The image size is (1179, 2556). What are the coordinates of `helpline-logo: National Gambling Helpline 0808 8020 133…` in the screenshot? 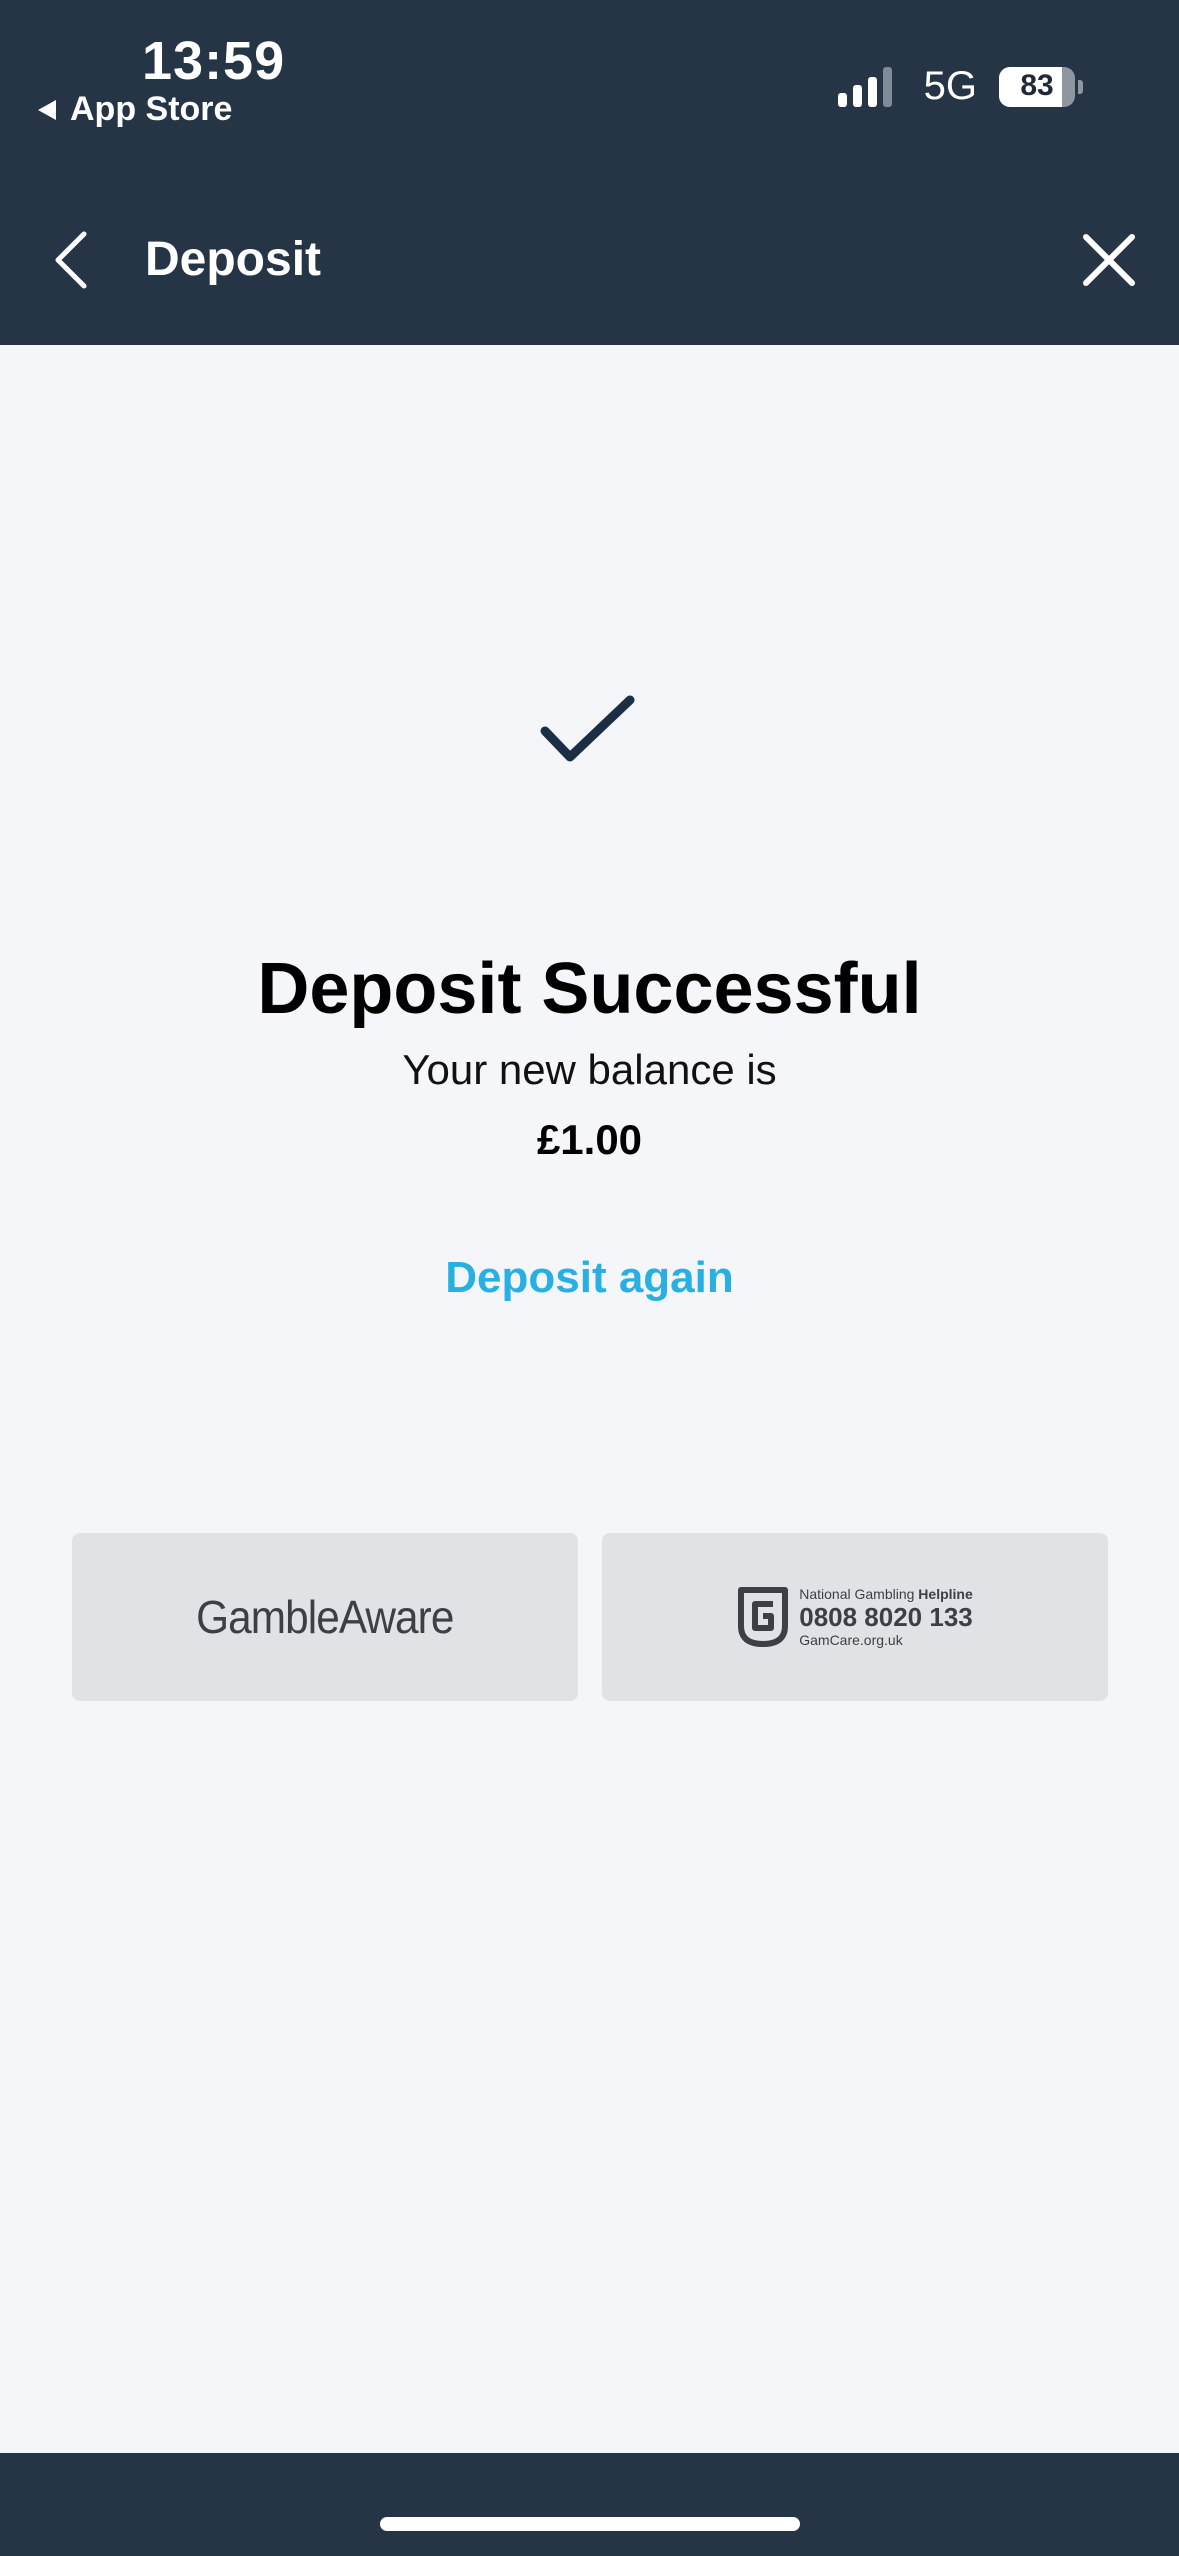 It's located at (855, 1617).